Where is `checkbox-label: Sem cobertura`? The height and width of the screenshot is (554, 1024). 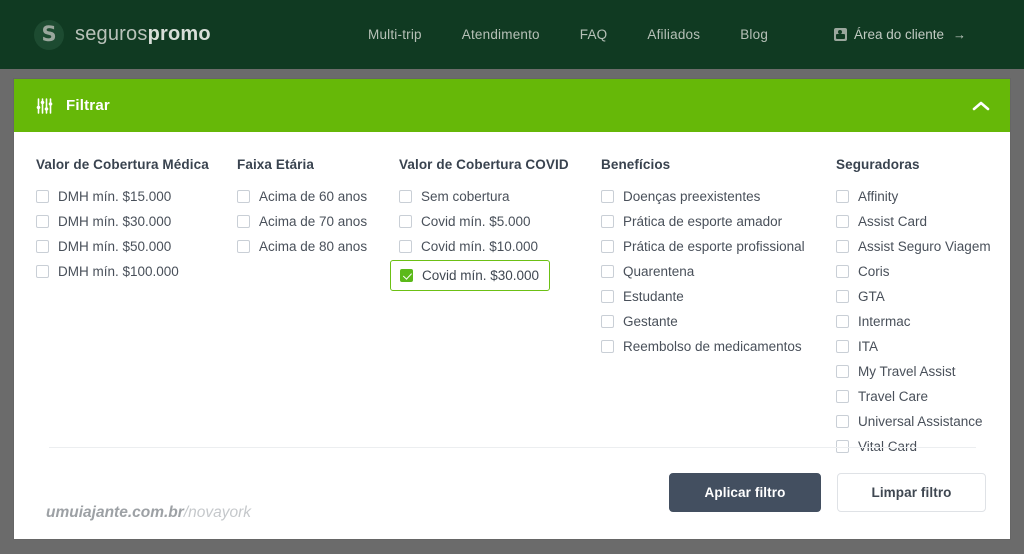 checkbox-label: Sem cobertura is located at coordinates (465, 196).